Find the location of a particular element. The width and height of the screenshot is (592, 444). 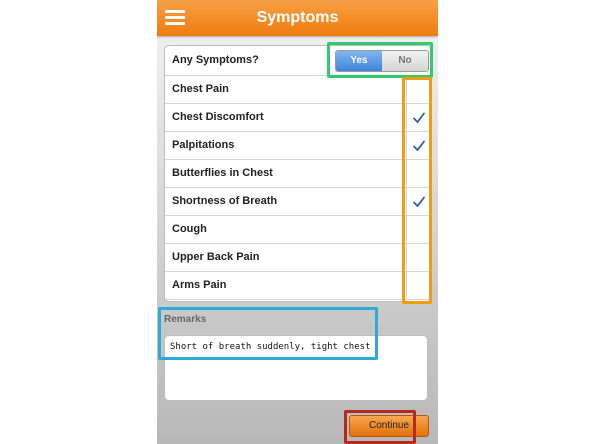

symptom-label: Cough is located at coordinates (189, 229).